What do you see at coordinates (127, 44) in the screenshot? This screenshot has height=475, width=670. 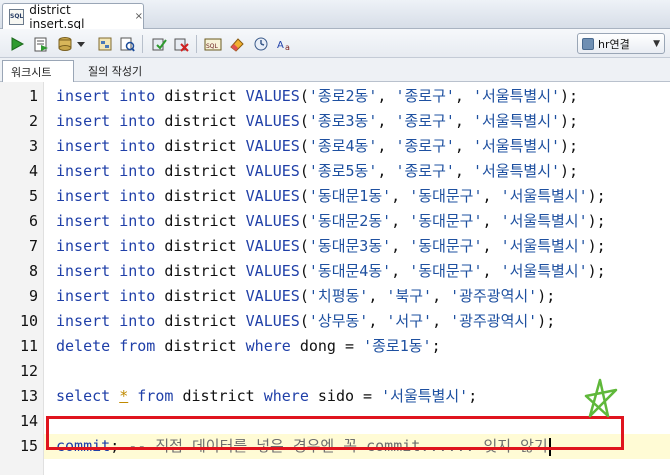 I see `autotrace-icon` at bounding box center [127, 44].